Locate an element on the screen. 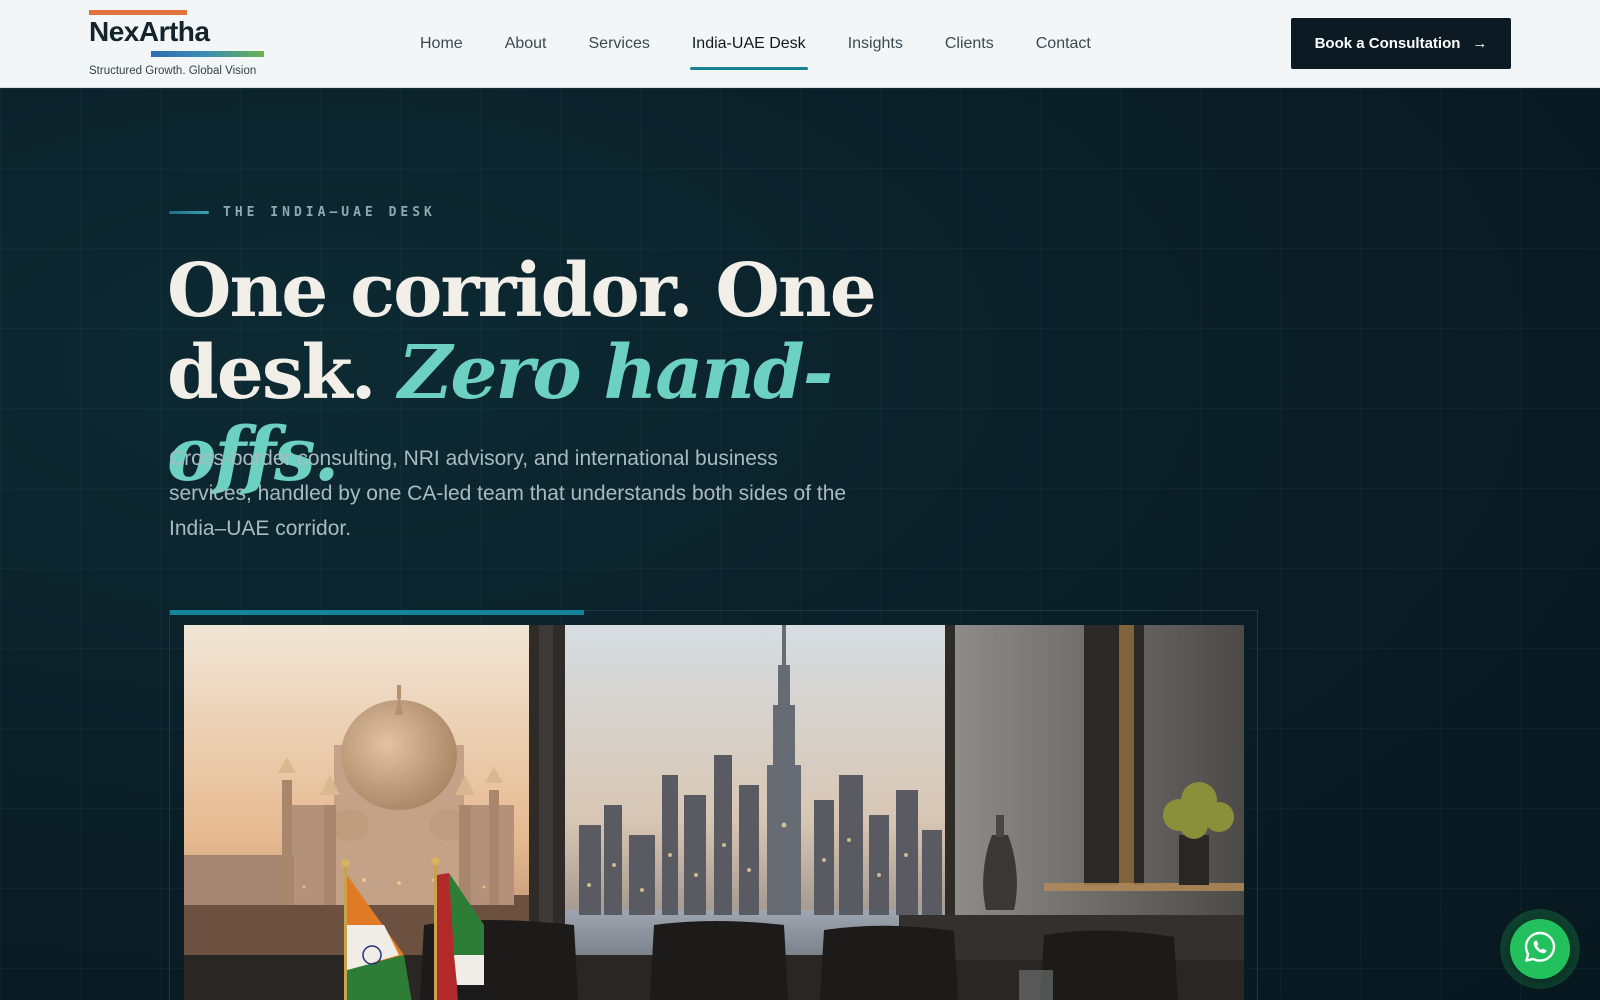 This screenshot has height=1000, width=1600. nav-item-contact: Contact is located at coordinates (1063, 44).